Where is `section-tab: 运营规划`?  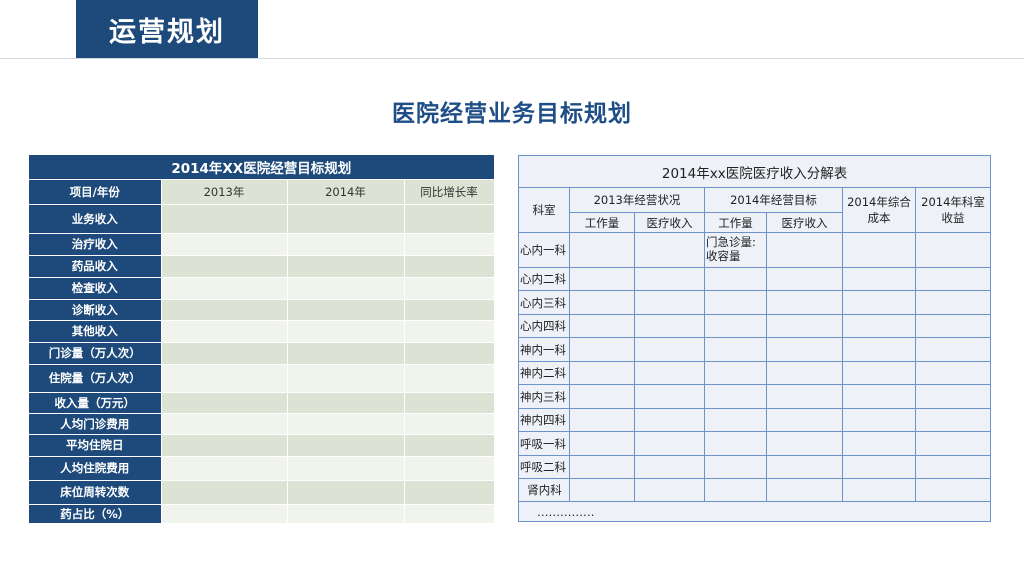 section-tab: 运营规划 is located at coordinates (167, 29).